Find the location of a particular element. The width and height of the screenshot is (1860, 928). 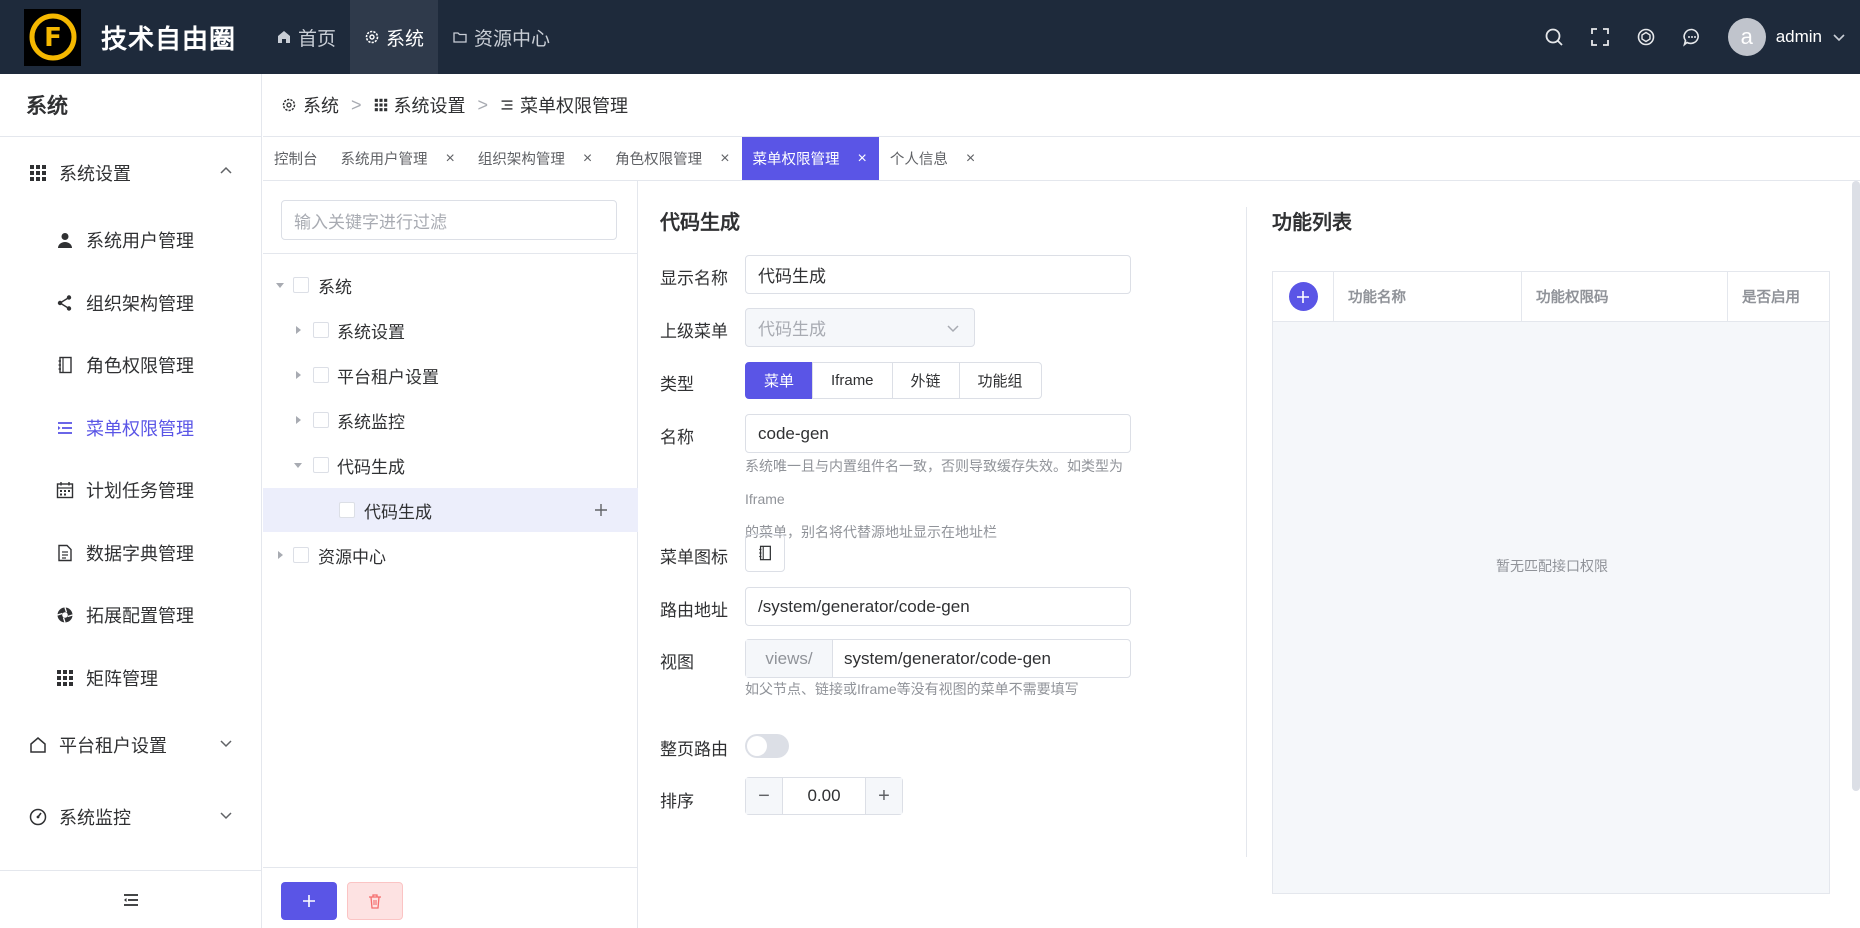

view-hint: 如父节点、链接或Iframe等没有视图的菜单不需要填写 is located at coordinates (912, 689).